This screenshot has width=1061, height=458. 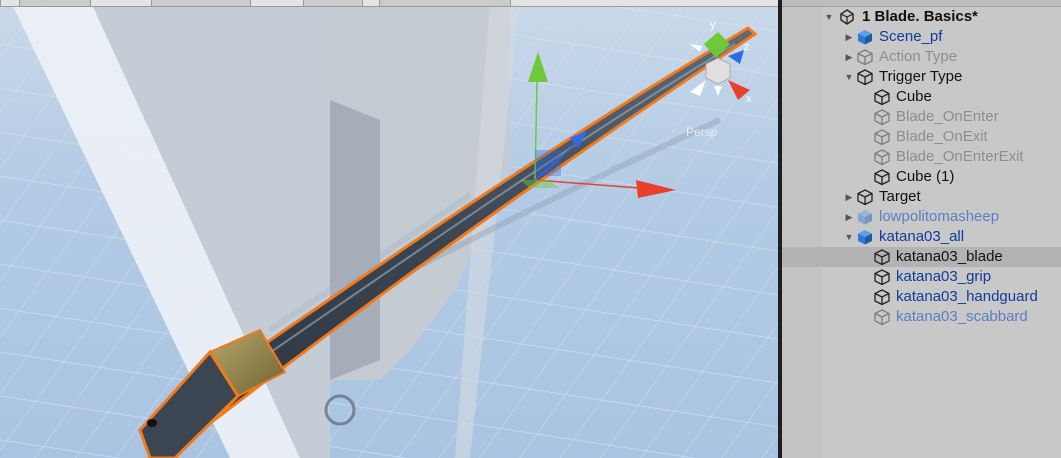 What do you see at coordinates (749, 99) in the screenshot?
I see `orient-x-label: x` at bounding box center [749, 99].